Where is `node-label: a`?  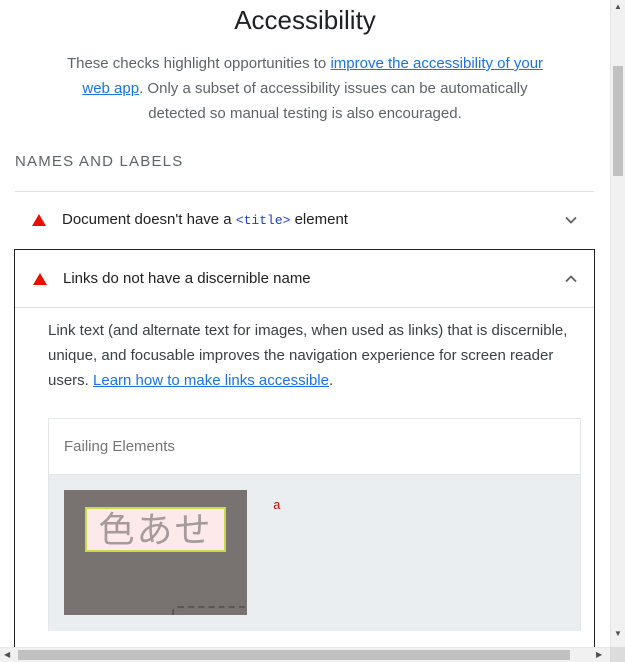 node-label: a is located at coordinates (277, 505).